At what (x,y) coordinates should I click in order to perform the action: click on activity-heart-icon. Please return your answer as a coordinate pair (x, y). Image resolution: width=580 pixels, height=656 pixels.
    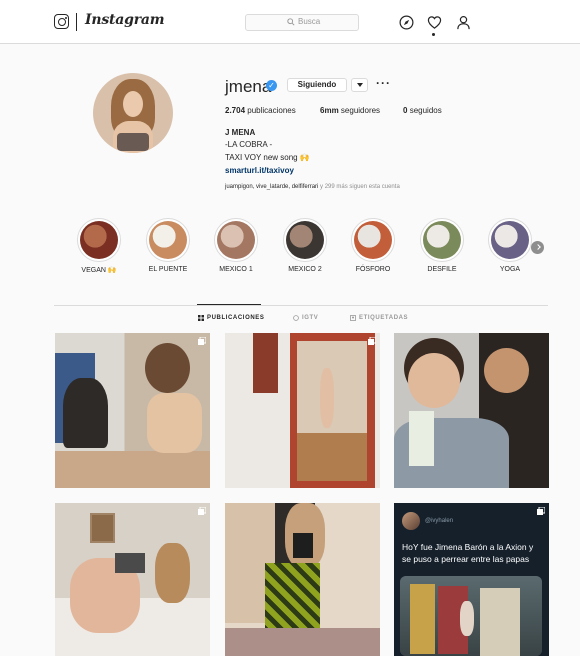
    Looking at the image, I should click on (434, 22).